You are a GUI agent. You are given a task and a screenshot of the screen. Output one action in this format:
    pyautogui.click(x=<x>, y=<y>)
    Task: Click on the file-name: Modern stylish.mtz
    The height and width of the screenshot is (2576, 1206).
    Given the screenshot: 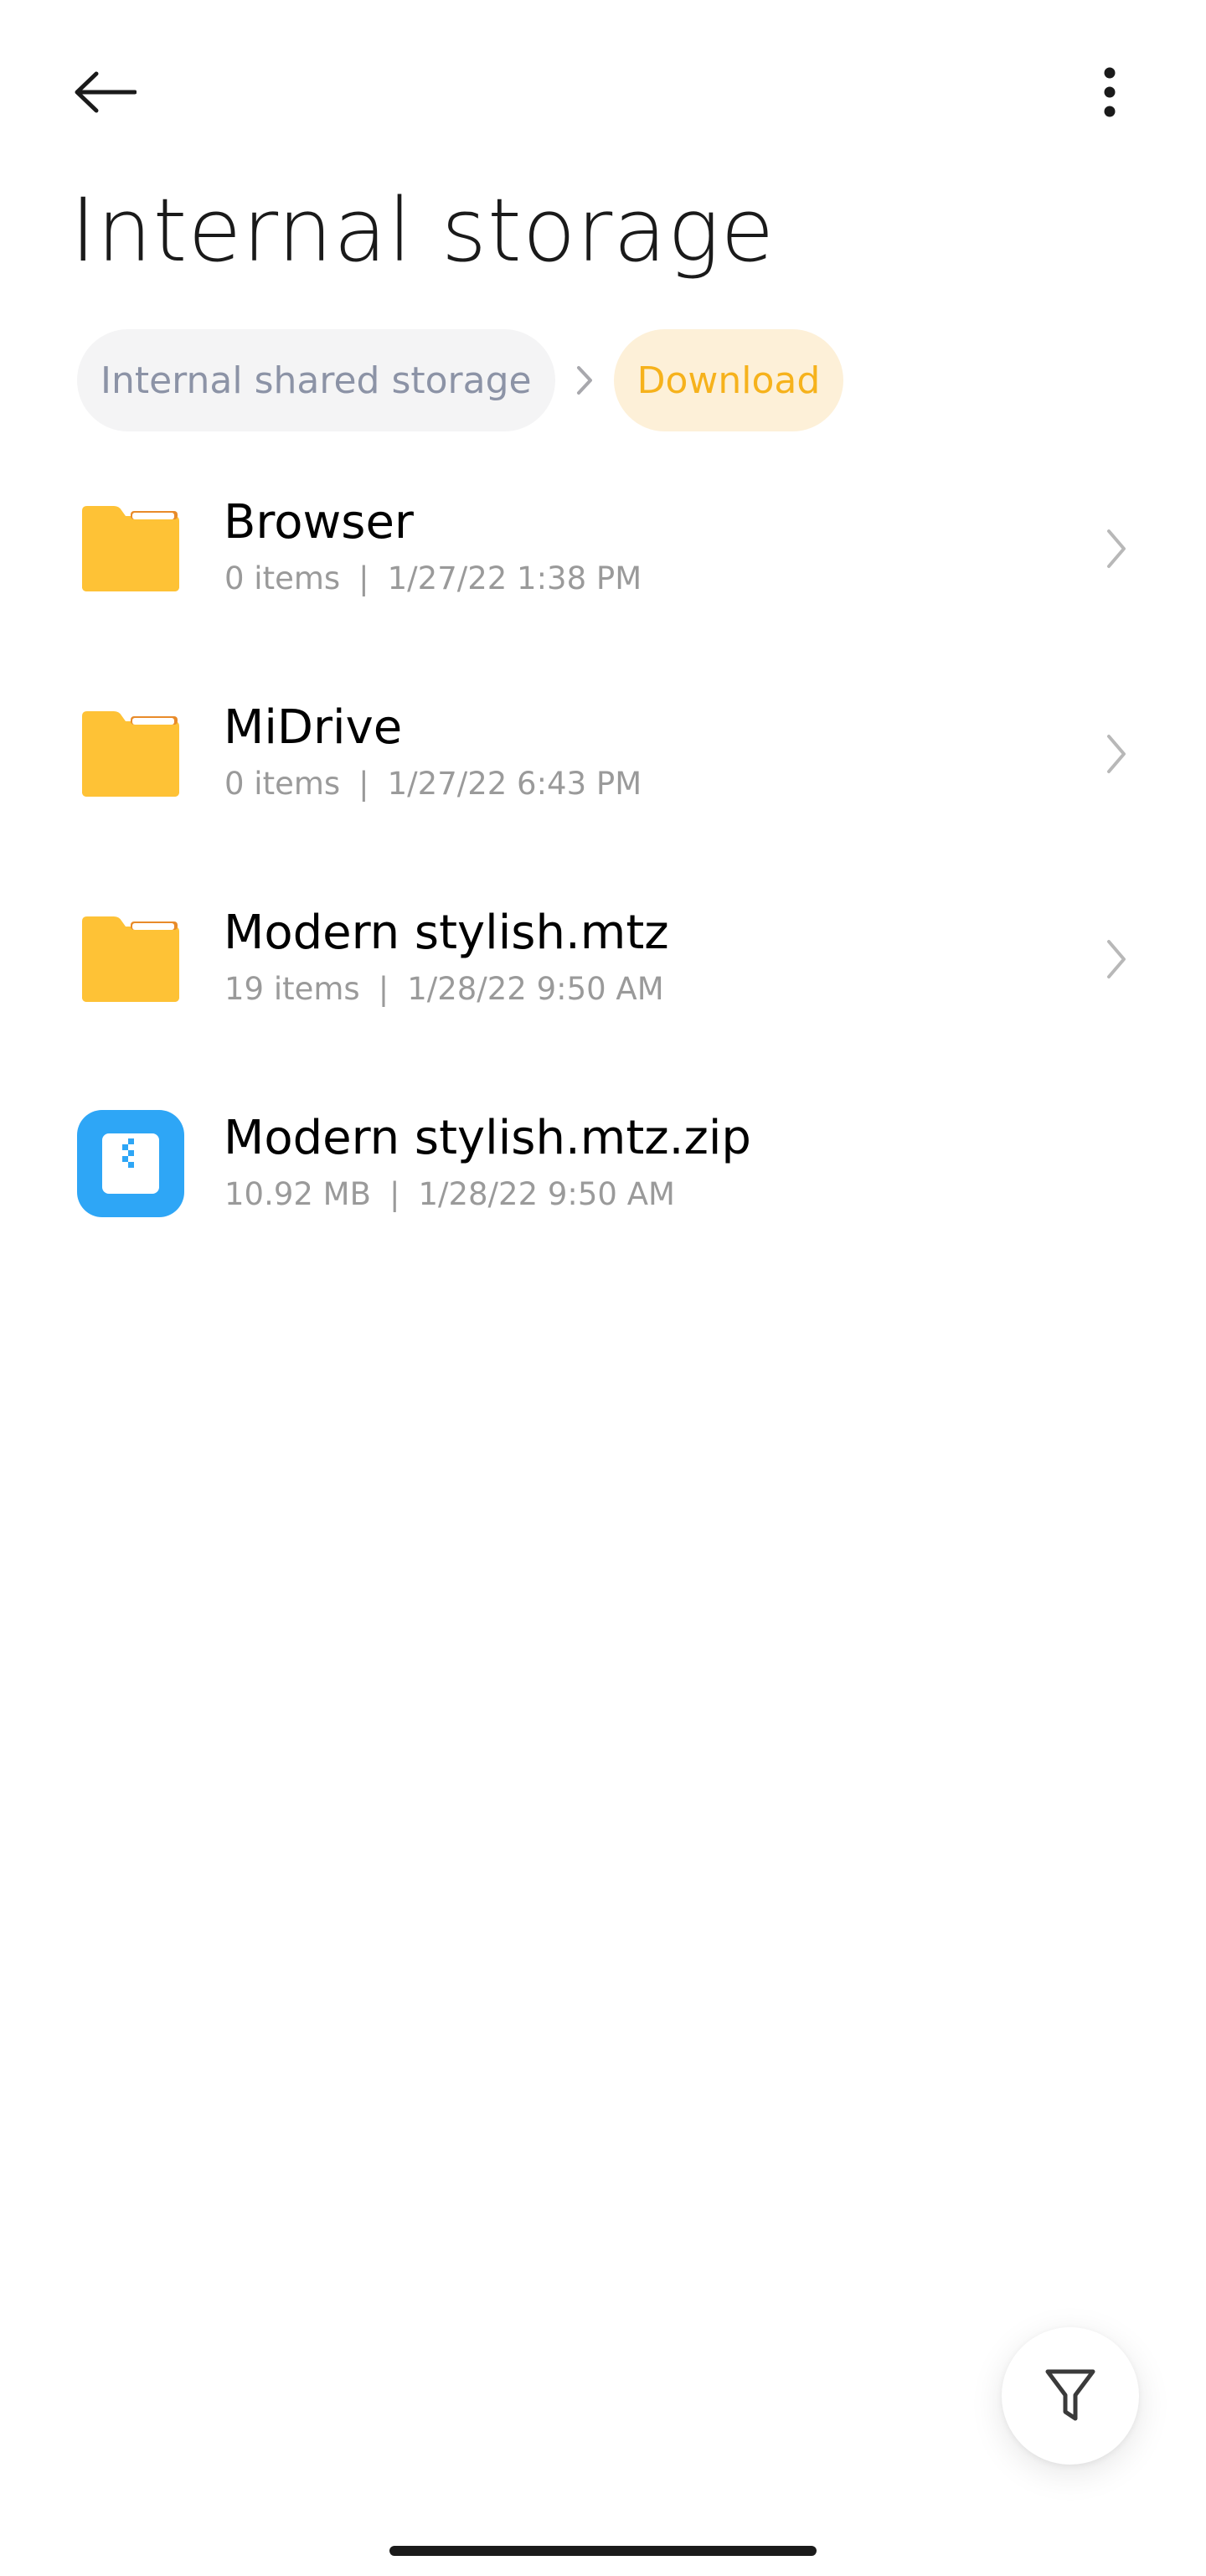 What is the action you would take?
    pyautogui.click(x=446, y=933)
    